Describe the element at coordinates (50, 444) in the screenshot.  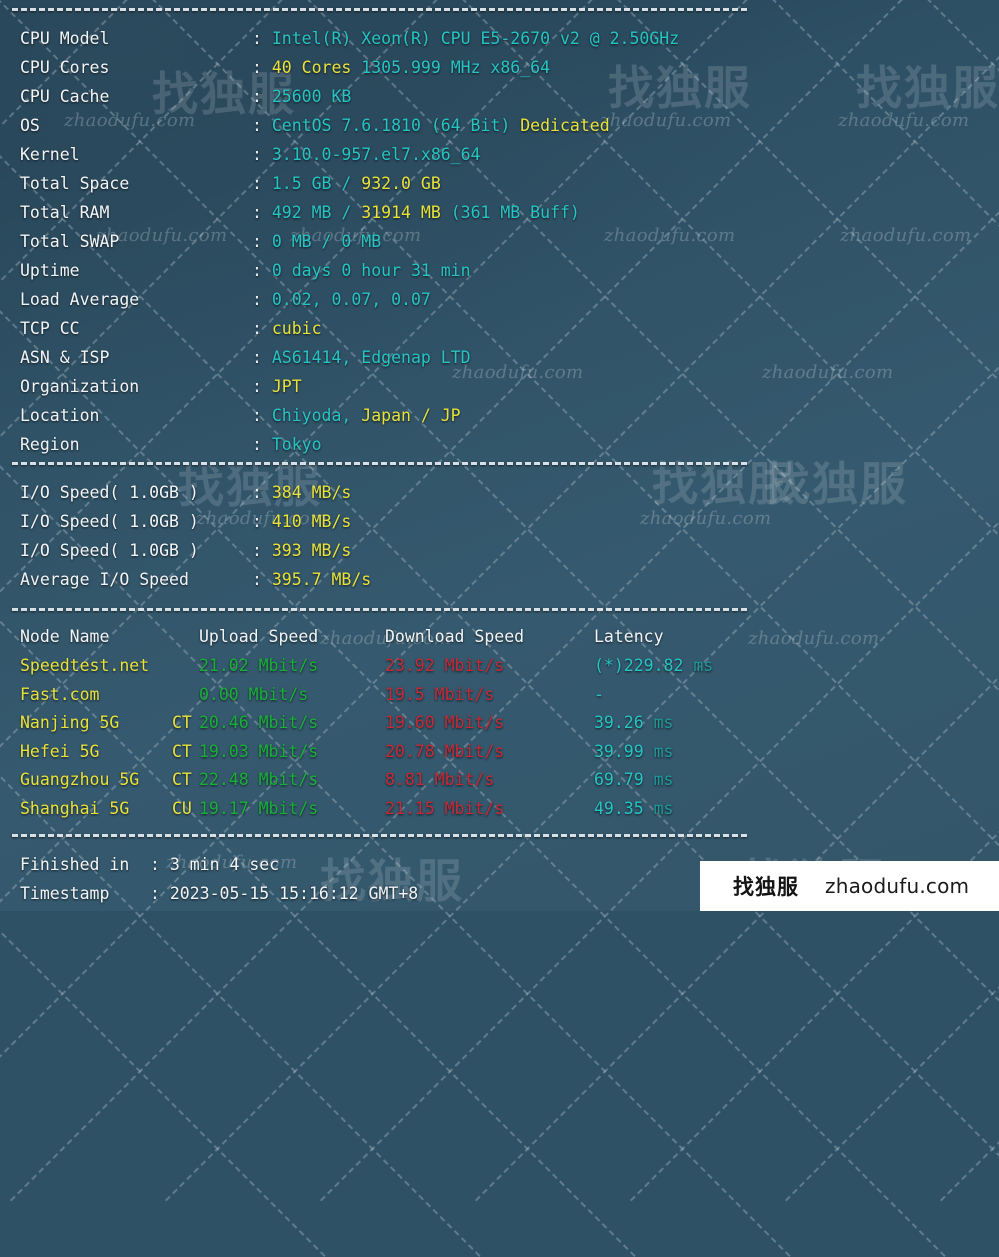
I see `info-row-label: Region` at that location.